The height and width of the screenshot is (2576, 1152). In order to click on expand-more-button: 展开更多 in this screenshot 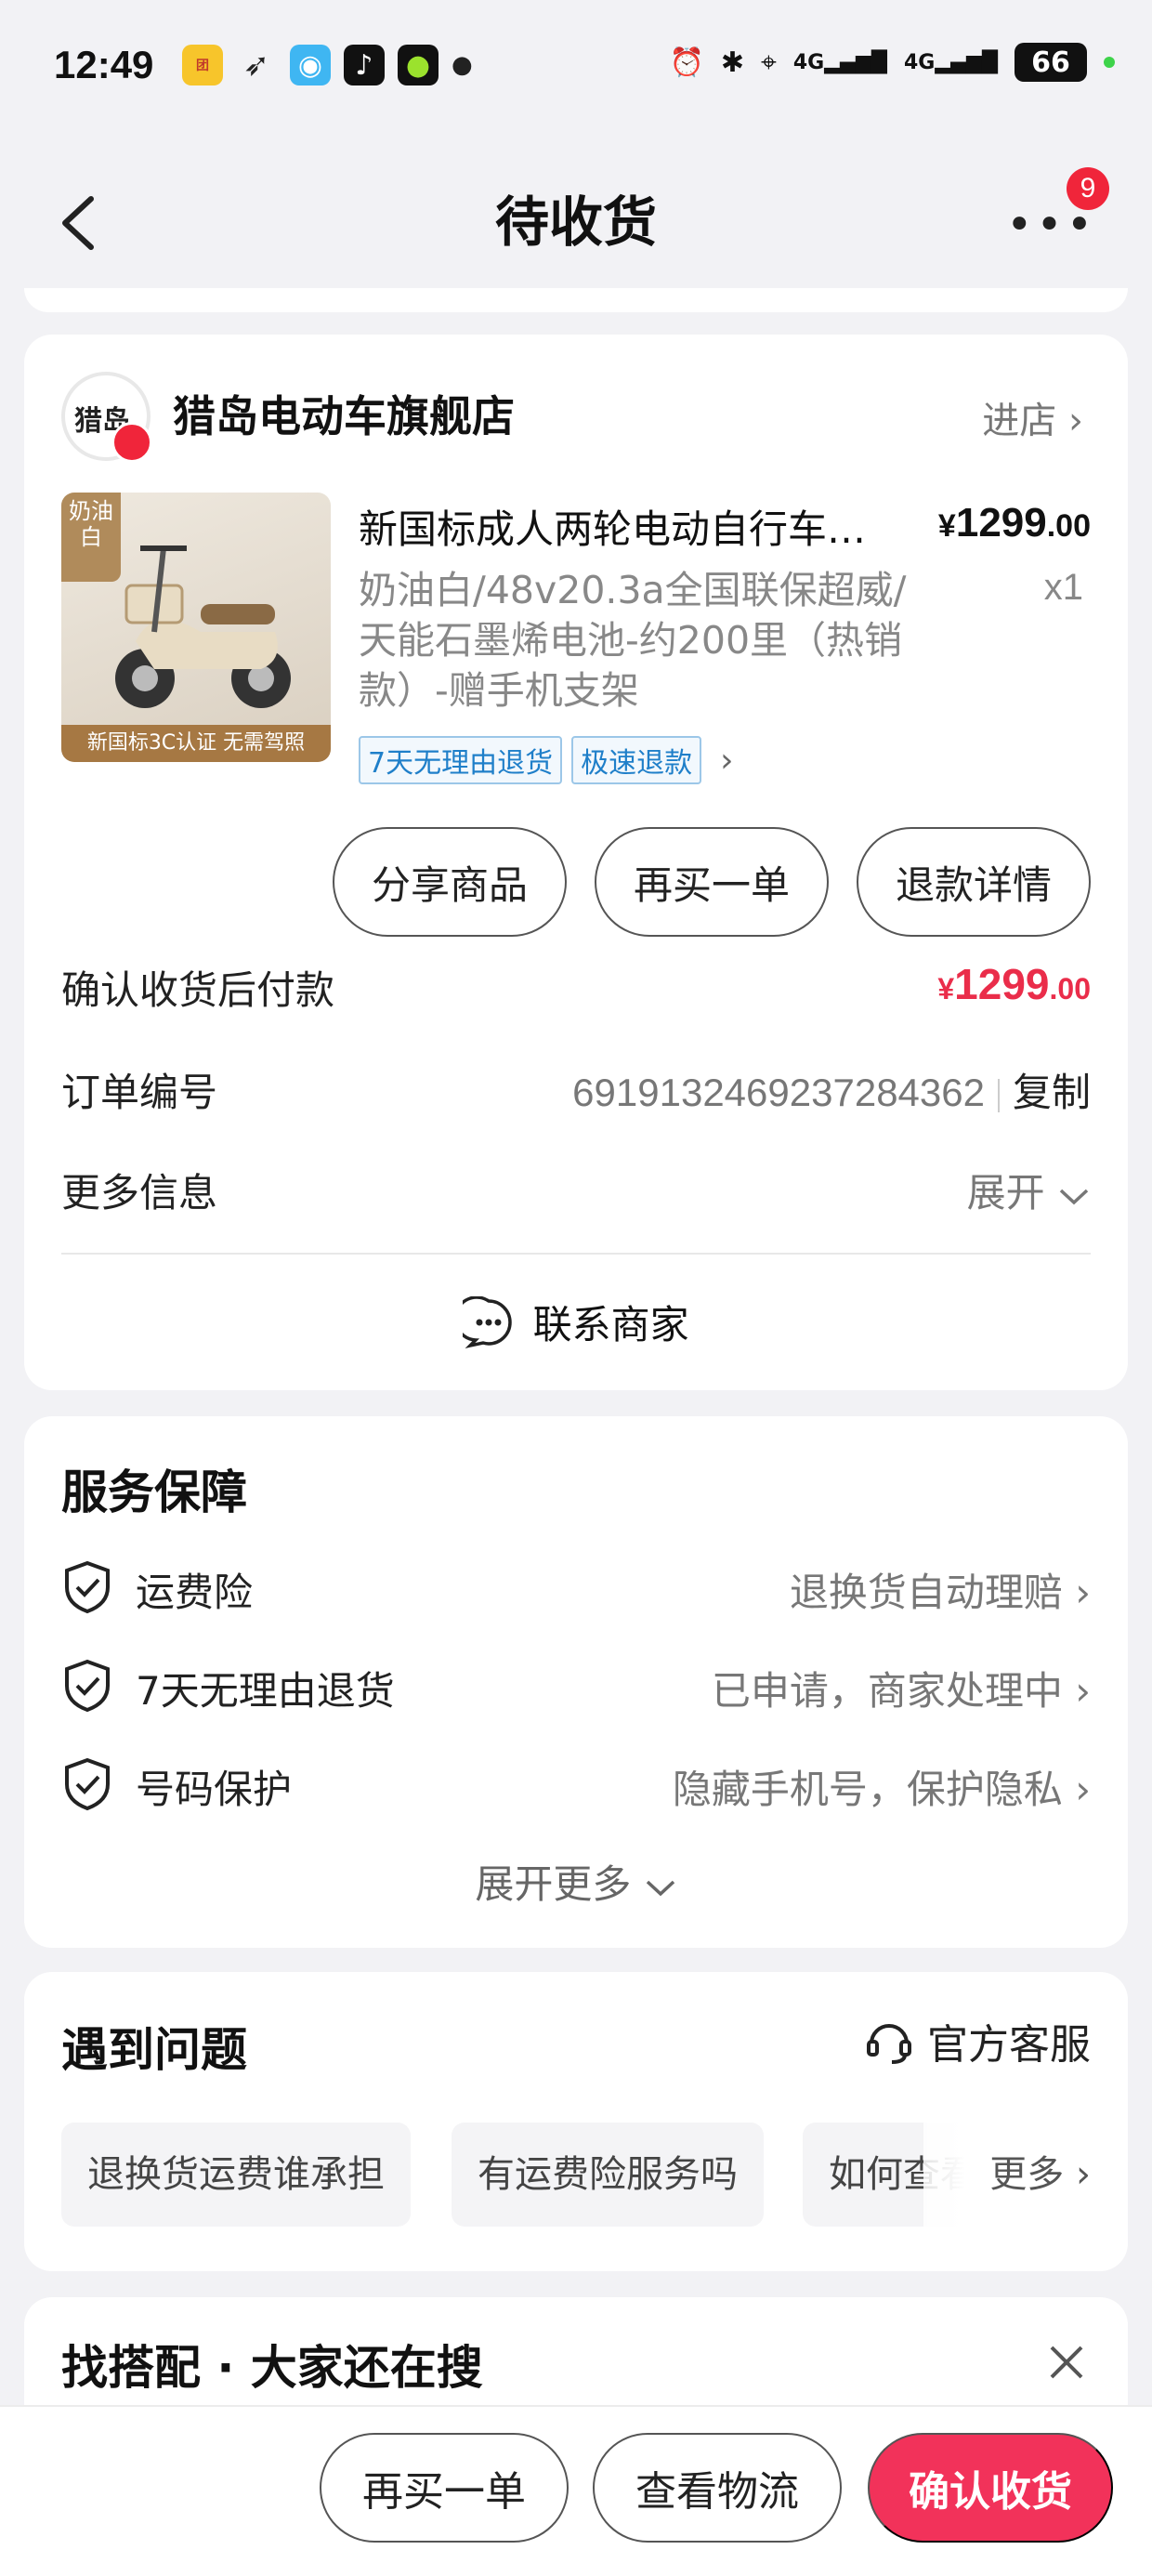, I will do `click(576, 1881)`.